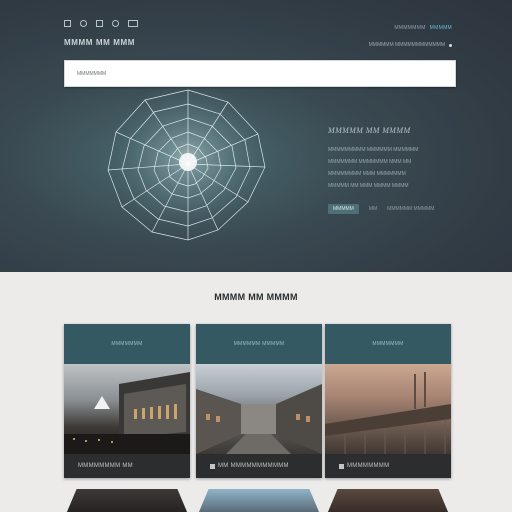 The height and width of the screenshot is (512, 512). I want to click on card-image-street, so click(259, 409).